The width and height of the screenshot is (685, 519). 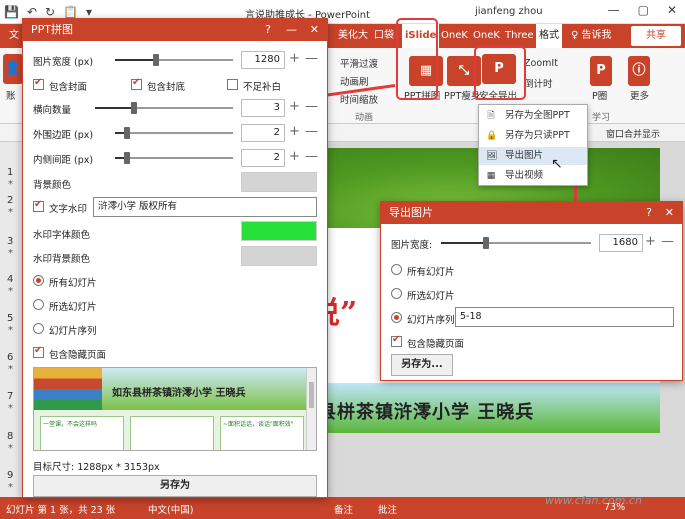 What do you see at coordinates (599, 95) in the screenshot?
I see `p-circle-label: P圈` at bounding box center [599, 95].